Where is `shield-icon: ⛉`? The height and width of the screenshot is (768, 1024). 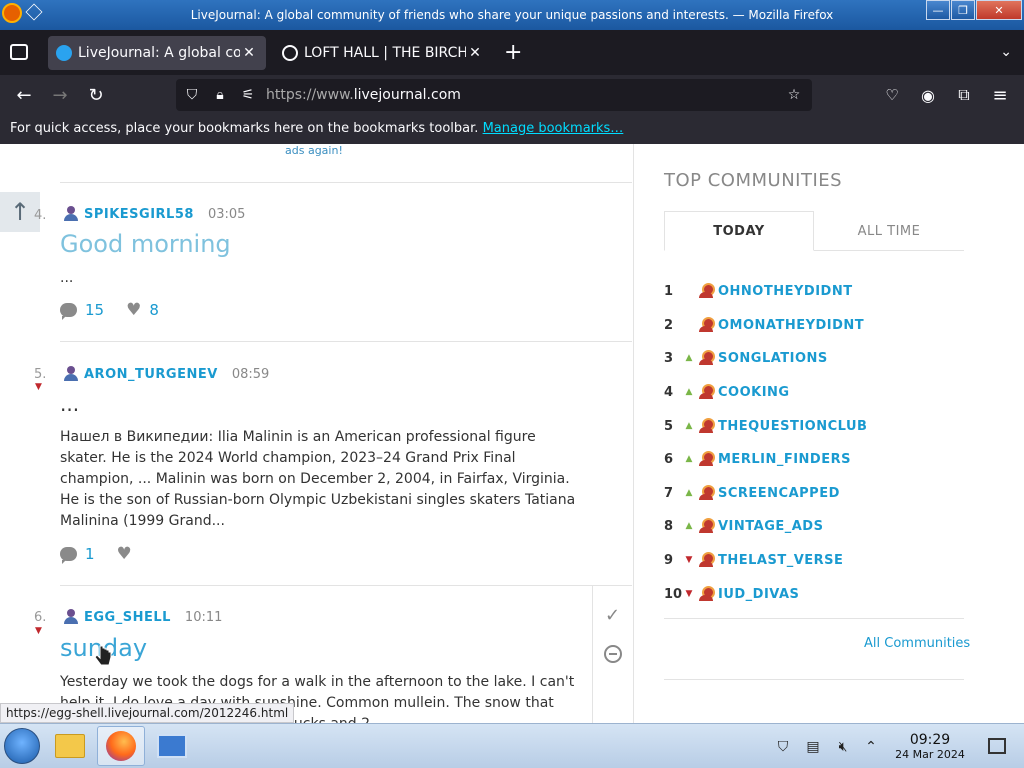 shield-icon: ⛉ is located at coordinates (192, 95).